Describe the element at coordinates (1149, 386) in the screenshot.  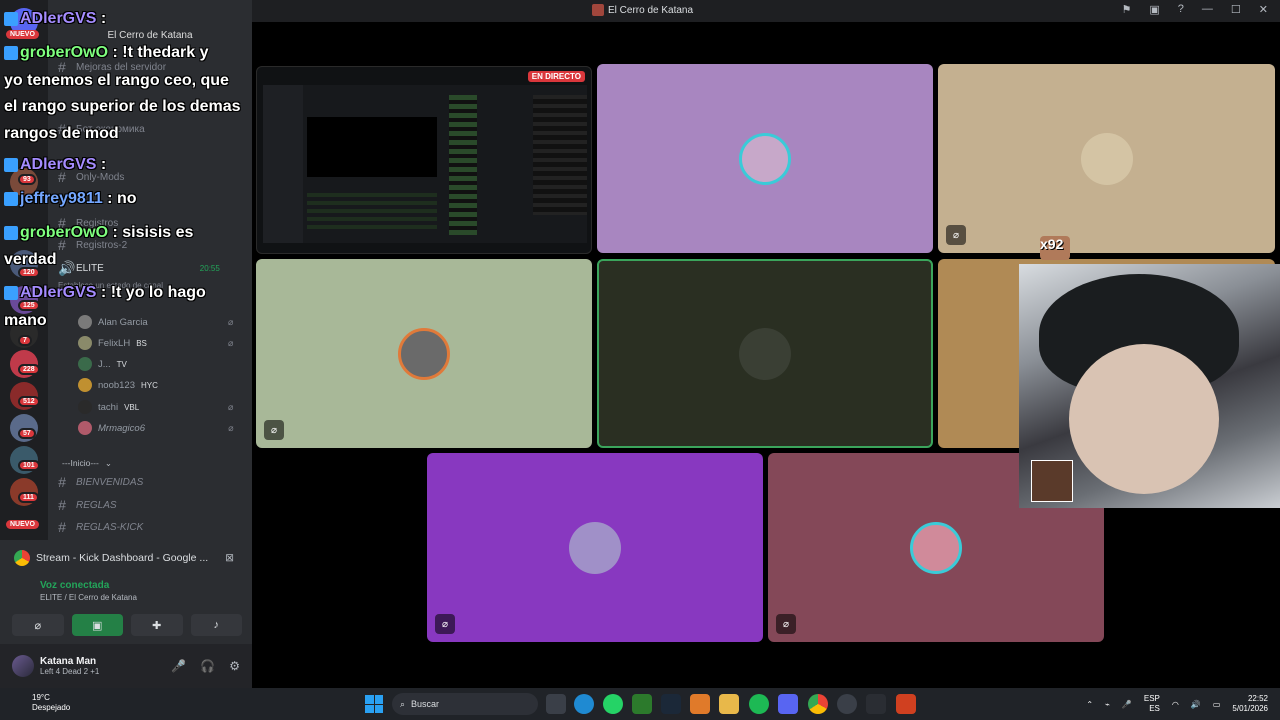
I see `webcam-overlay` at that location.